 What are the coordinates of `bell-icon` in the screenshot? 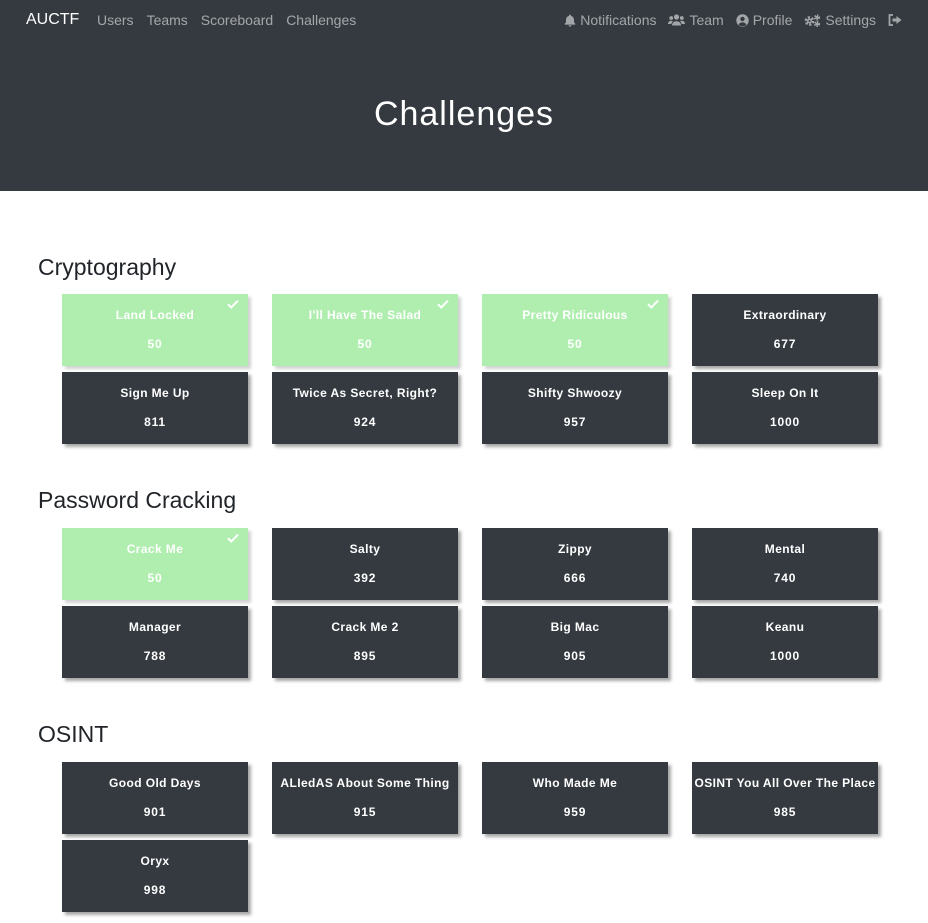 It's located at (570, 20).